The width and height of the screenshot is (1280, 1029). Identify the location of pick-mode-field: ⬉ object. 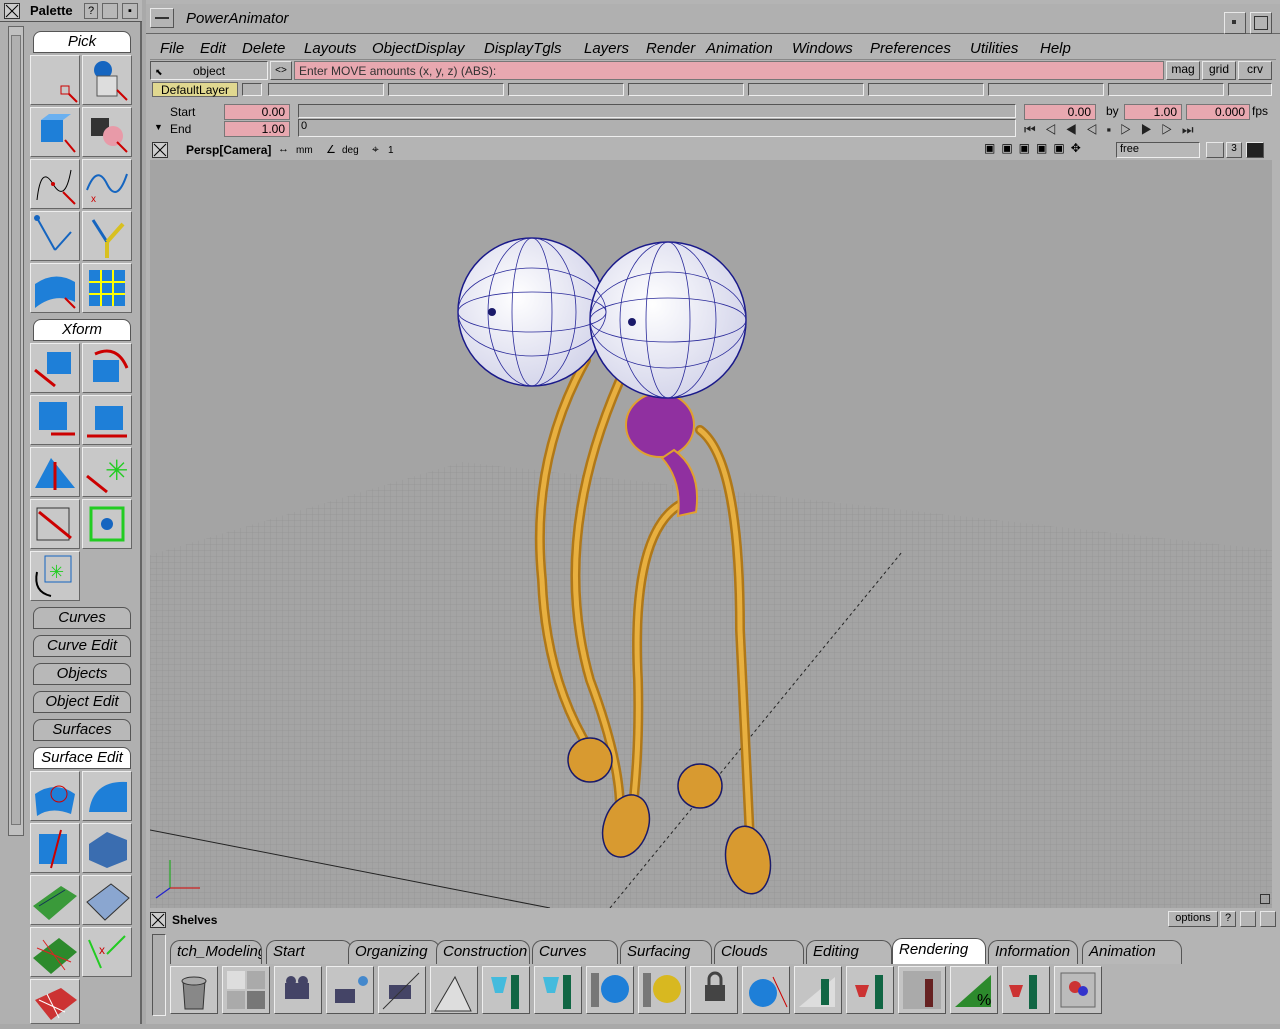
(209, 70).